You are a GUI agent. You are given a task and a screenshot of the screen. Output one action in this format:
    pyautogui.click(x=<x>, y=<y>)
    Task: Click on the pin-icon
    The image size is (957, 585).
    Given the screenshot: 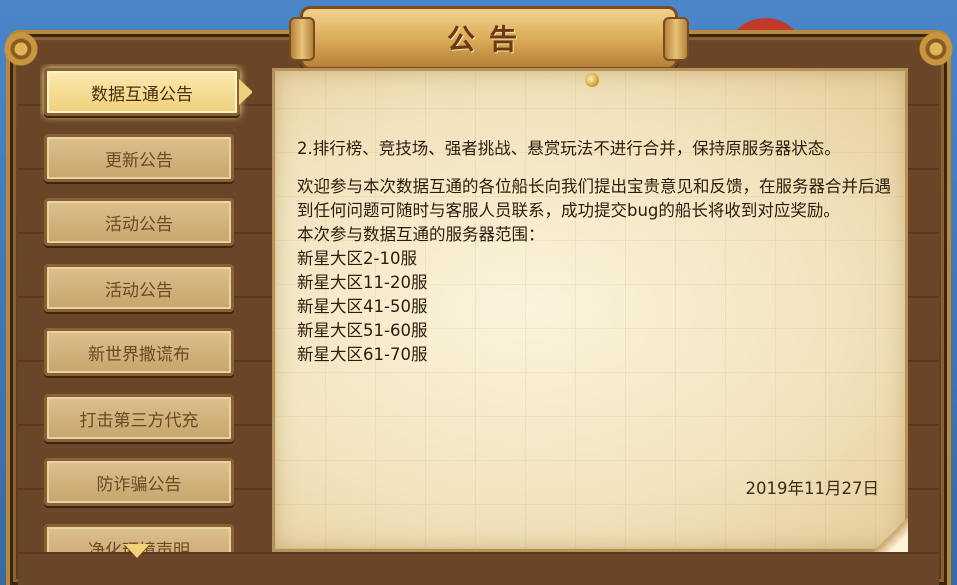 What is the action you would take?
    pyautogui.click(x=592, y=80)
    